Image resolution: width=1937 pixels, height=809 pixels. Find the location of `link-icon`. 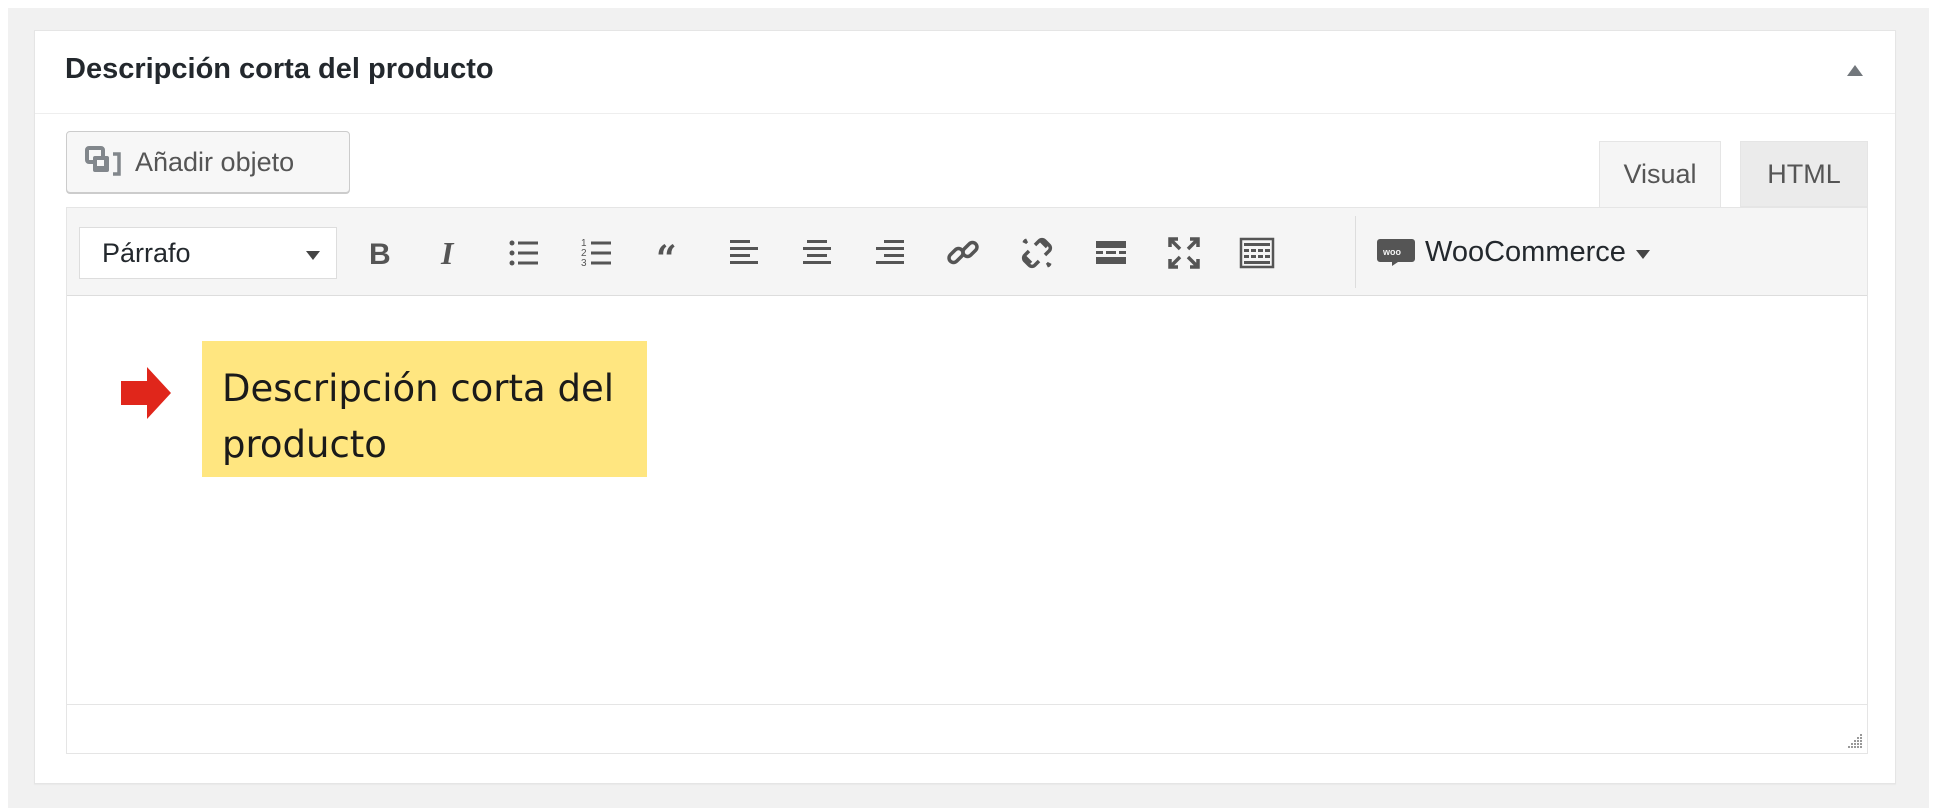

link-icon is located at coordinates (963, 252).